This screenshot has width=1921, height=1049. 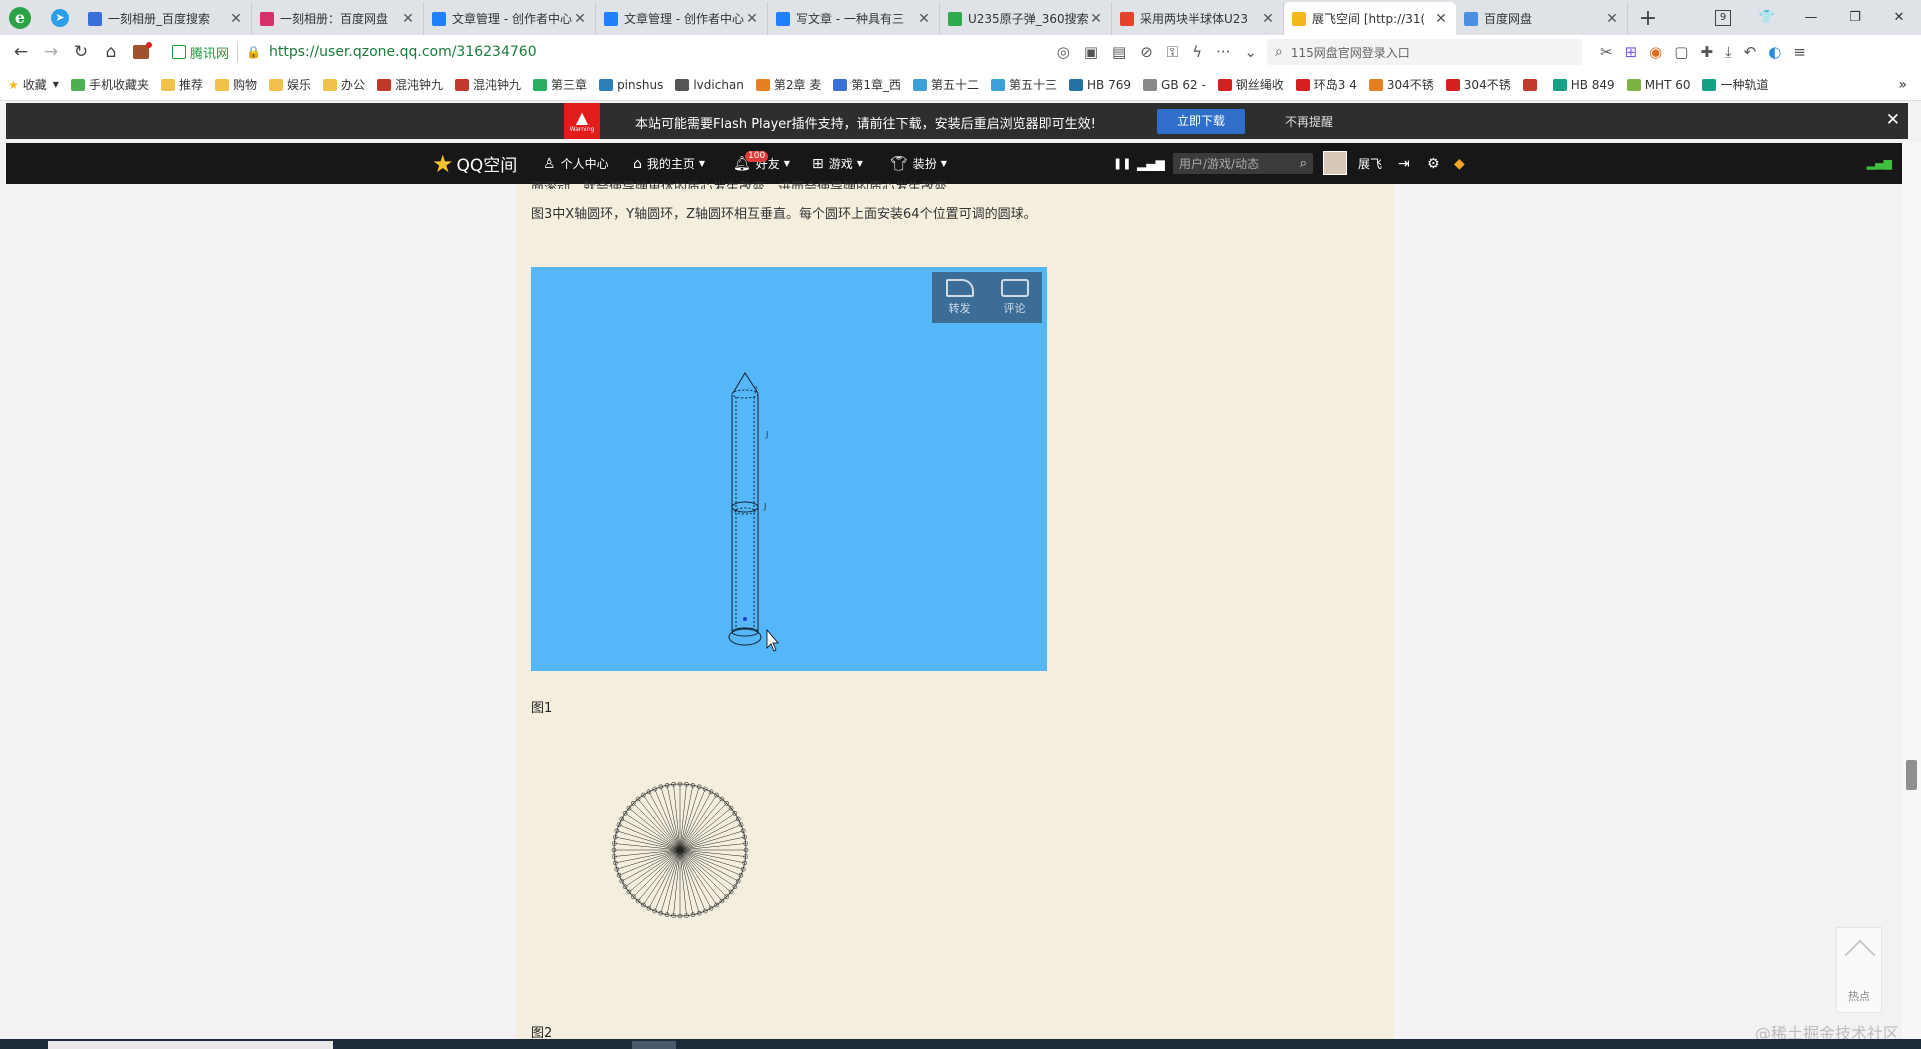 What do you see at coordinates (20, 17) in the screenshot?
I see `browser-logo-icon: e` at bounding box center [20, 17].